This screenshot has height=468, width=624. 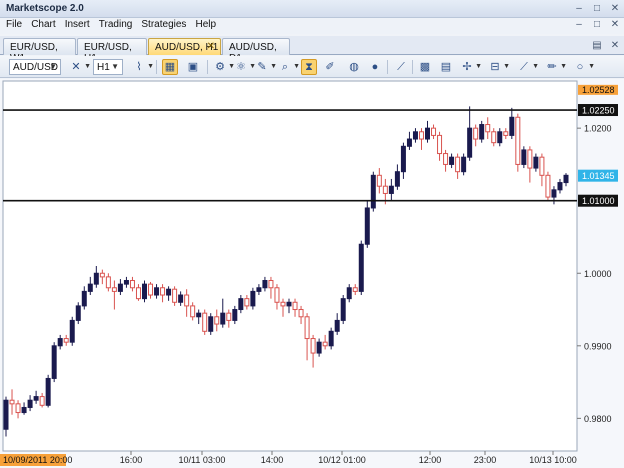 What do you see at coordinates (309, 67) in the screenshot?
I see `hourglass-icon: ⧗` at bounding box center [309, 67].